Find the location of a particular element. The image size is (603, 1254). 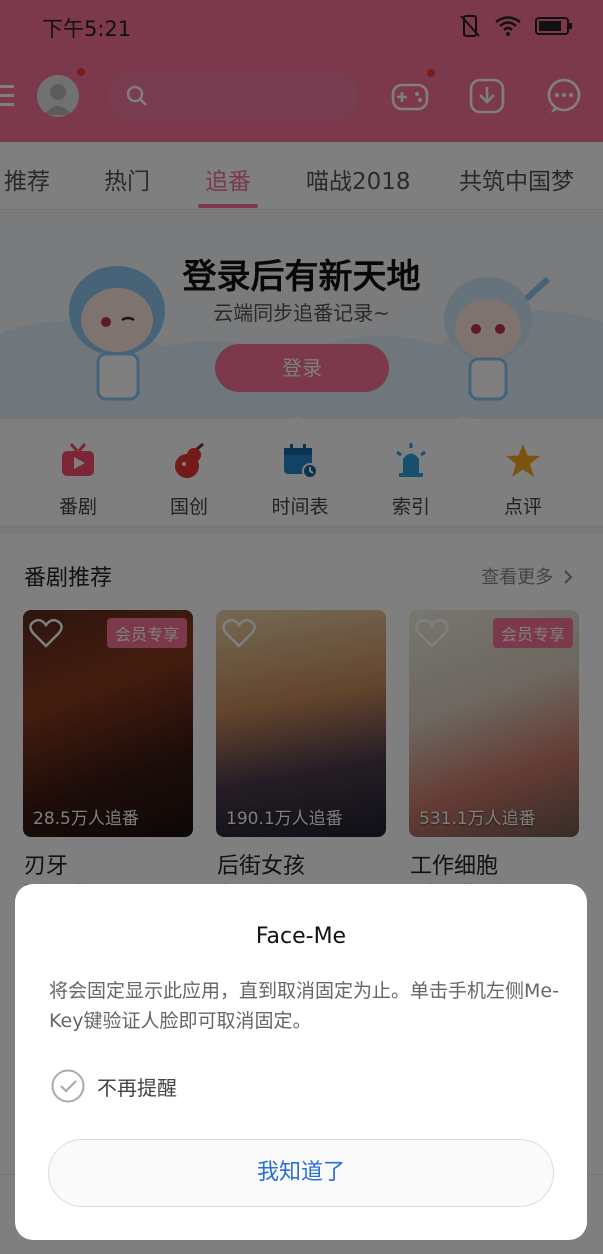

dont-remind-checkbox: 不再提醒 is located at coordinates (114, 1086).